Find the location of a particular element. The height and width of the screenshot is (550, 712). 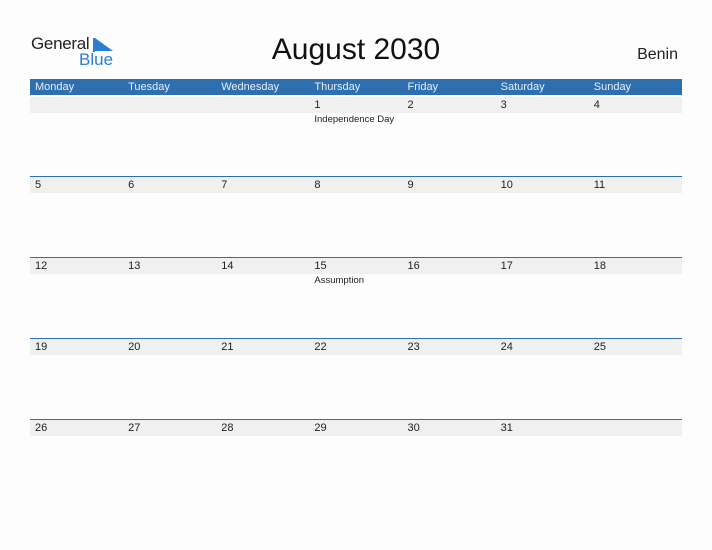

day-number-row: 1 2 3 4 is located at coordinates (356, 105).